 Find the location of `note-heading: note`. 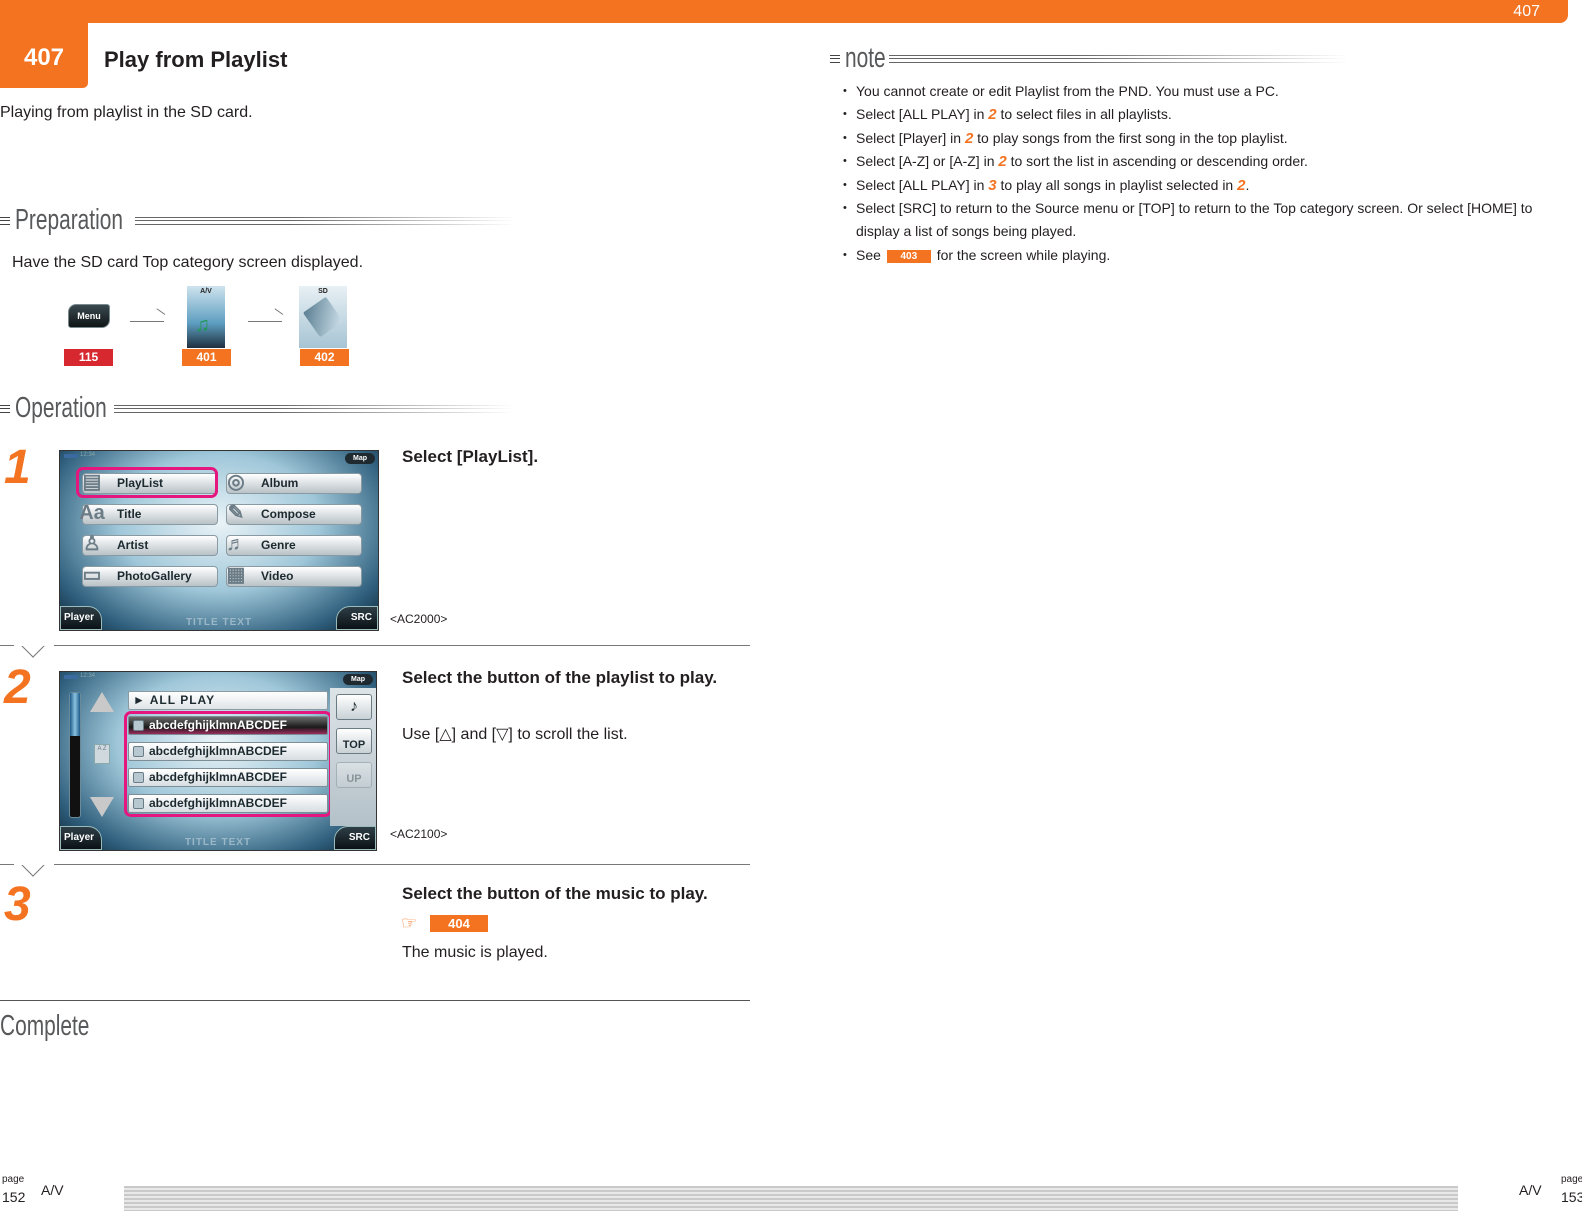

note-heading: note is located at coordinates (1090, 58).